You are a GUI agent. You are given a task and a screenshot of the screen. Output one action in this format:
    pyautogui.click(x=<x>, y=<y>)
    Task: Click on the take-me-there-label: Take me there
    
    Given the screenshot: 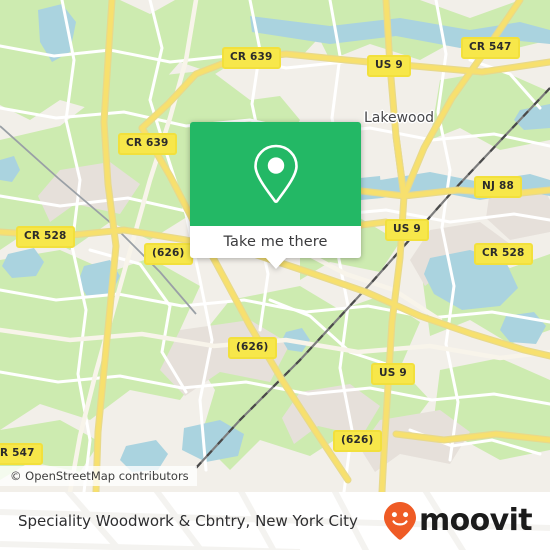 What is the action you would take?
    pyautogui.click(x=275, y=242)
    